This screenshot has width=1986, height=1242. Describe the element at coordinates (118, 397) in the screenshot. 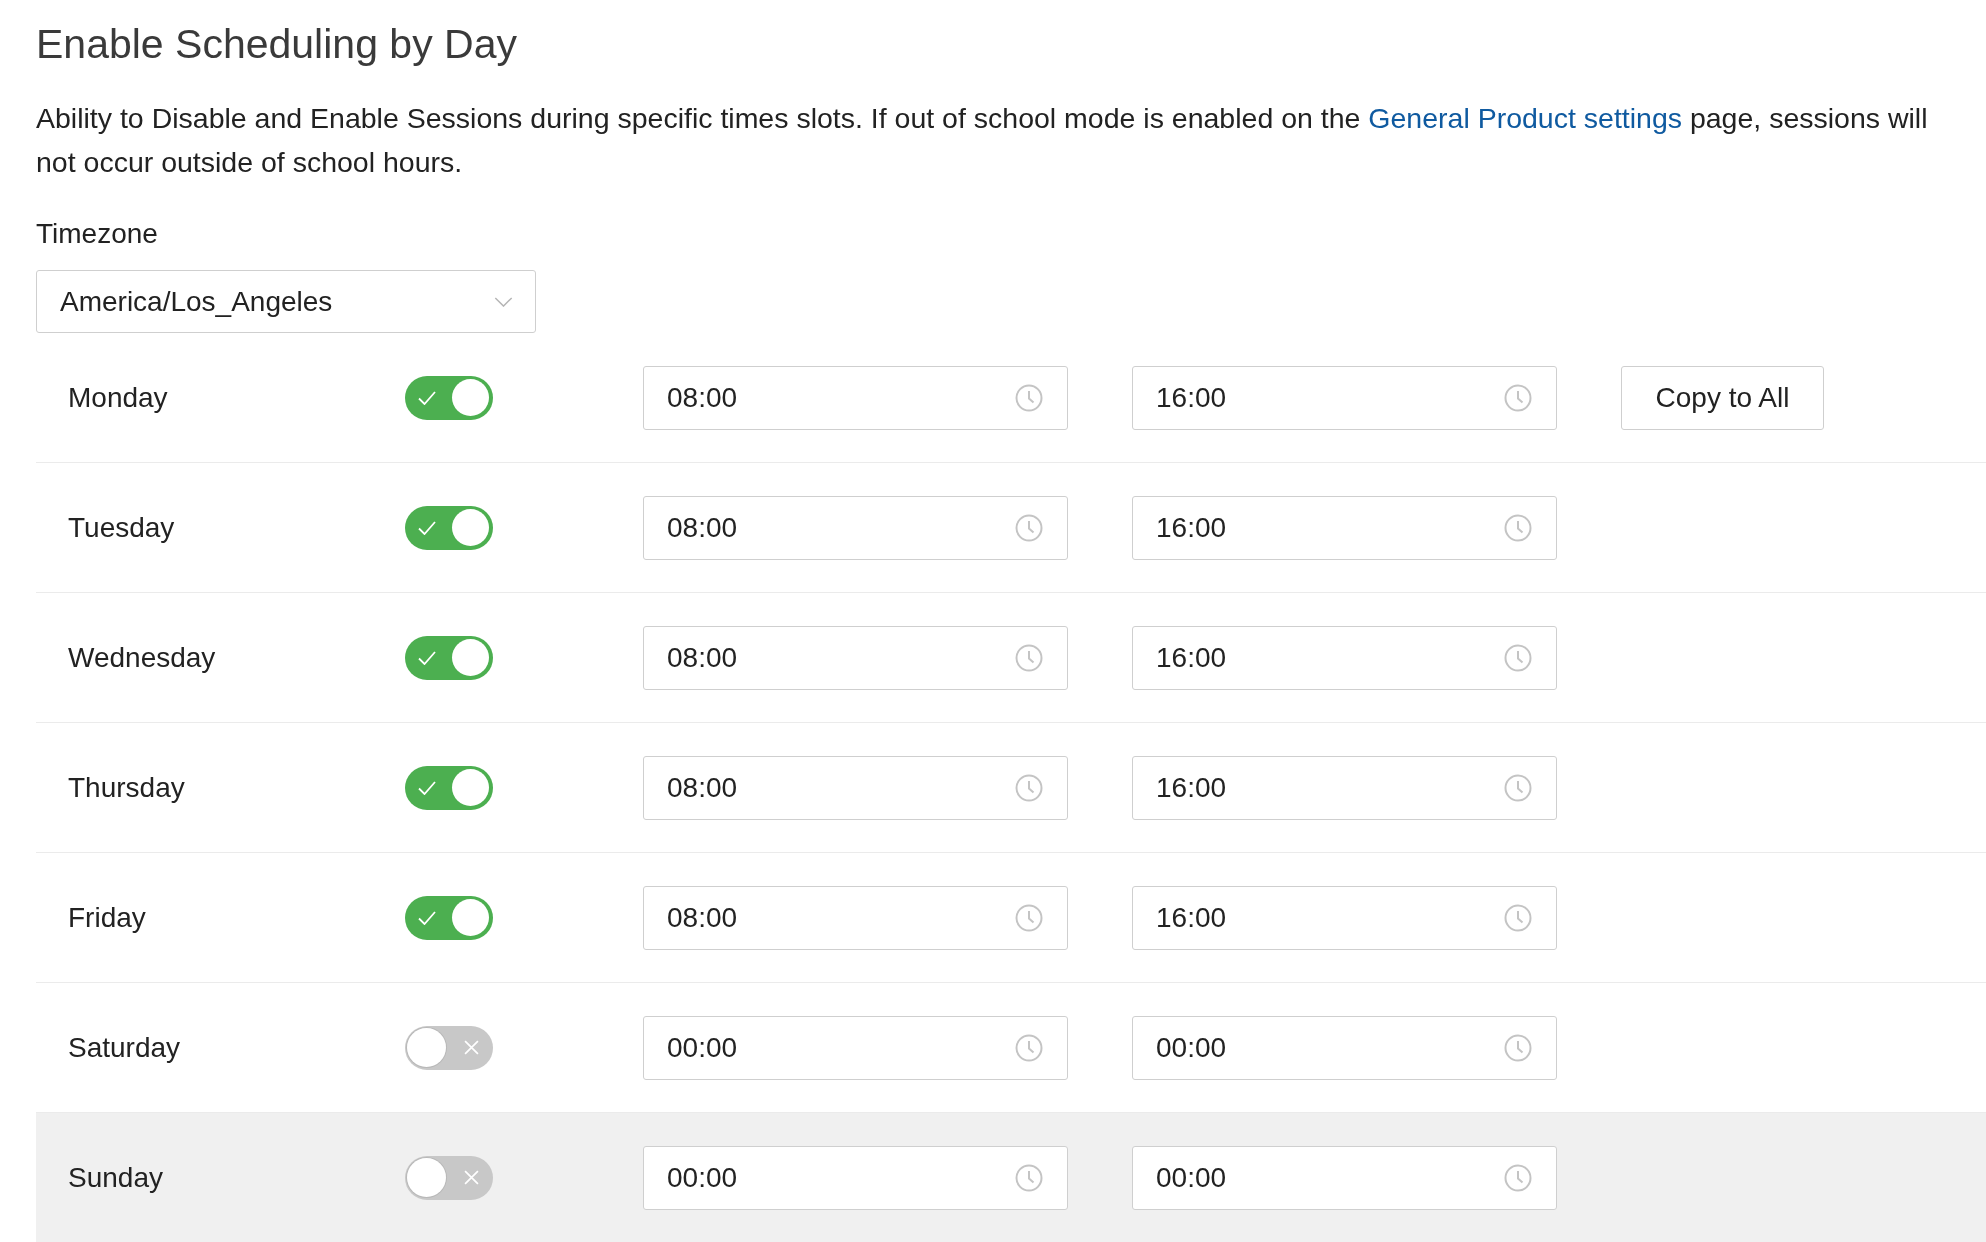

I see `day-label: Monday` at that location.